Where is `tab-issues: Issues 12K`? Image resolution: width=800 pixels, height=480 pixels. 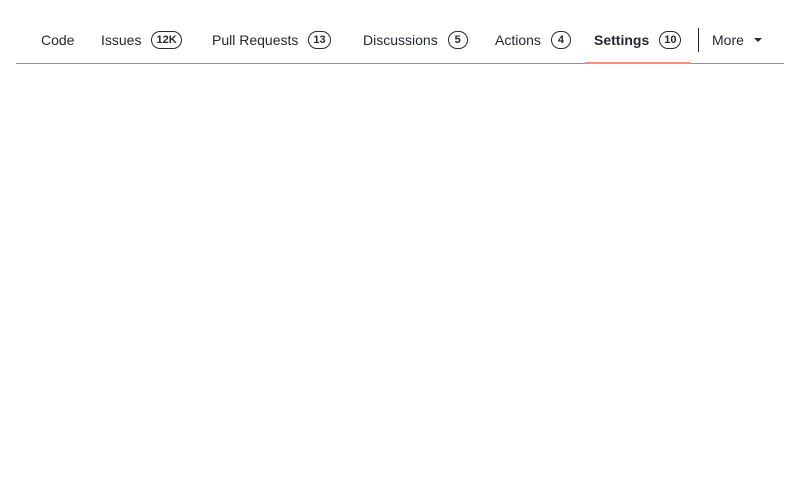
tab-issues: Issues 12K is located at coordinates (141, 40).